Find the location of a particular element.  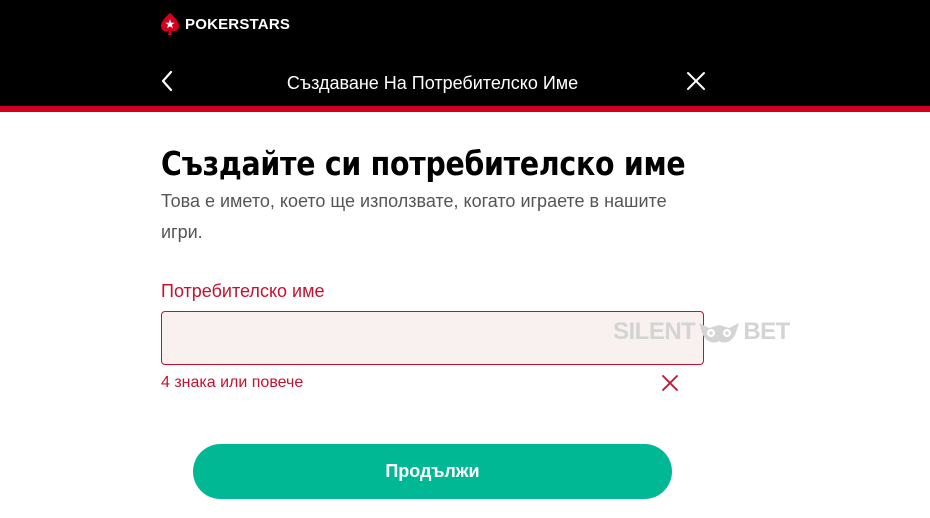

continue-button: Продължи is located at coordinates (432, 471).